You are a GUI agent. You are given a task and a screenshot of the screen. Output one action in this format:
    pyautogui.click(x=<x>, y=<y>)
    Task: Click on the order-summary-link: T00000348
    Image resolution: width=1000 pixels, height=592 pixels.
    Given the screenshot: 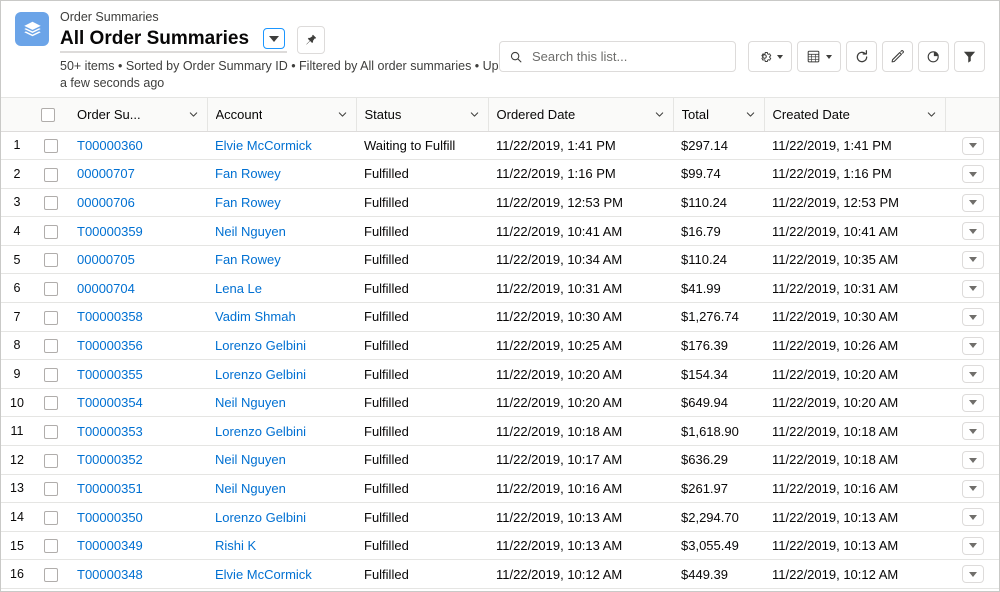 What is the action you would take?
    pyautogui.click(x=110, y=574)
    